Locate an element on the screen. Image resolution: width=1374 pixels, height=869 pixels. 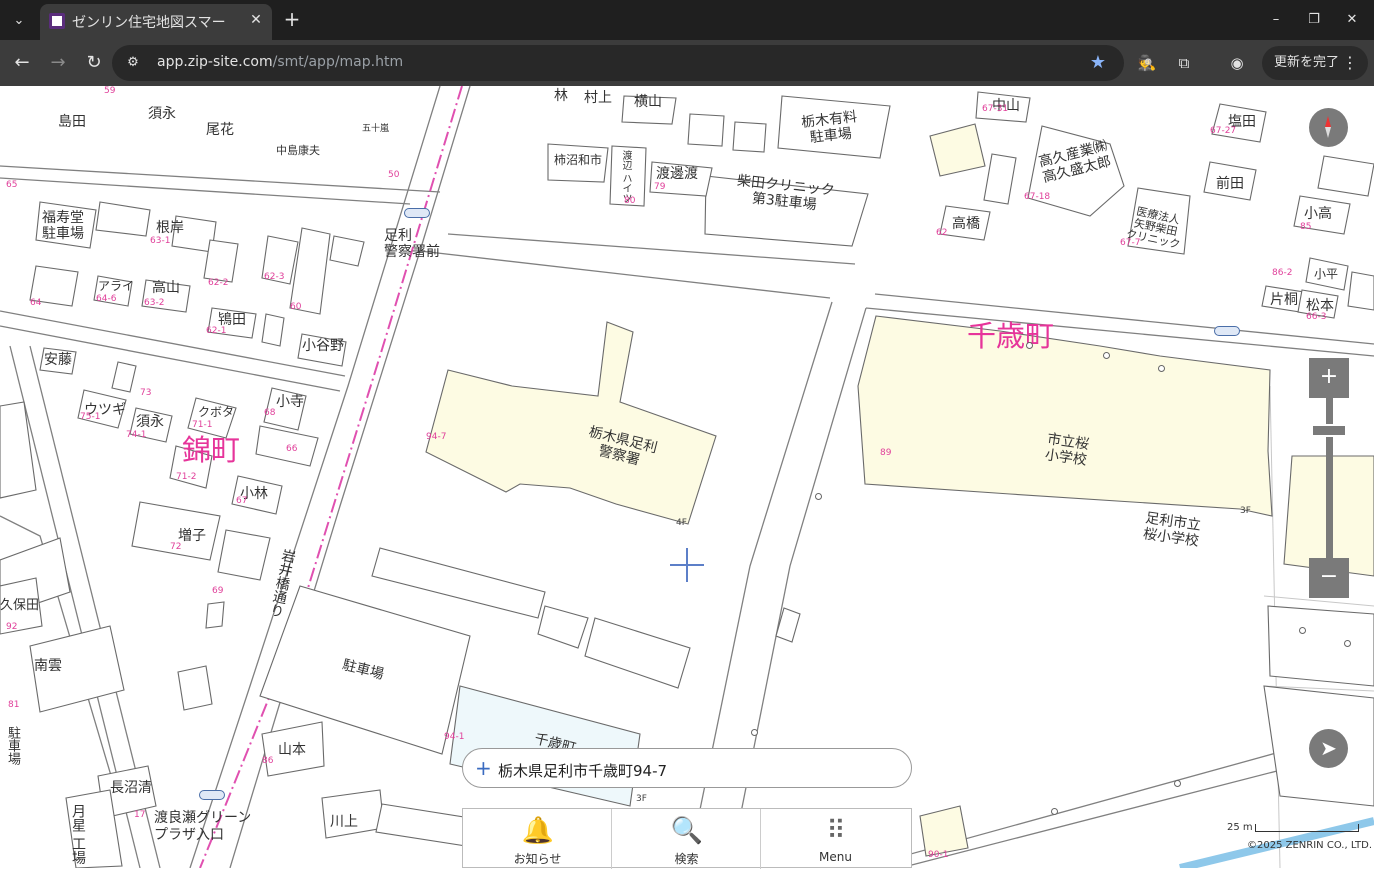
nav-search-button: 🔍 検索 is located at coordinates (686, 839).